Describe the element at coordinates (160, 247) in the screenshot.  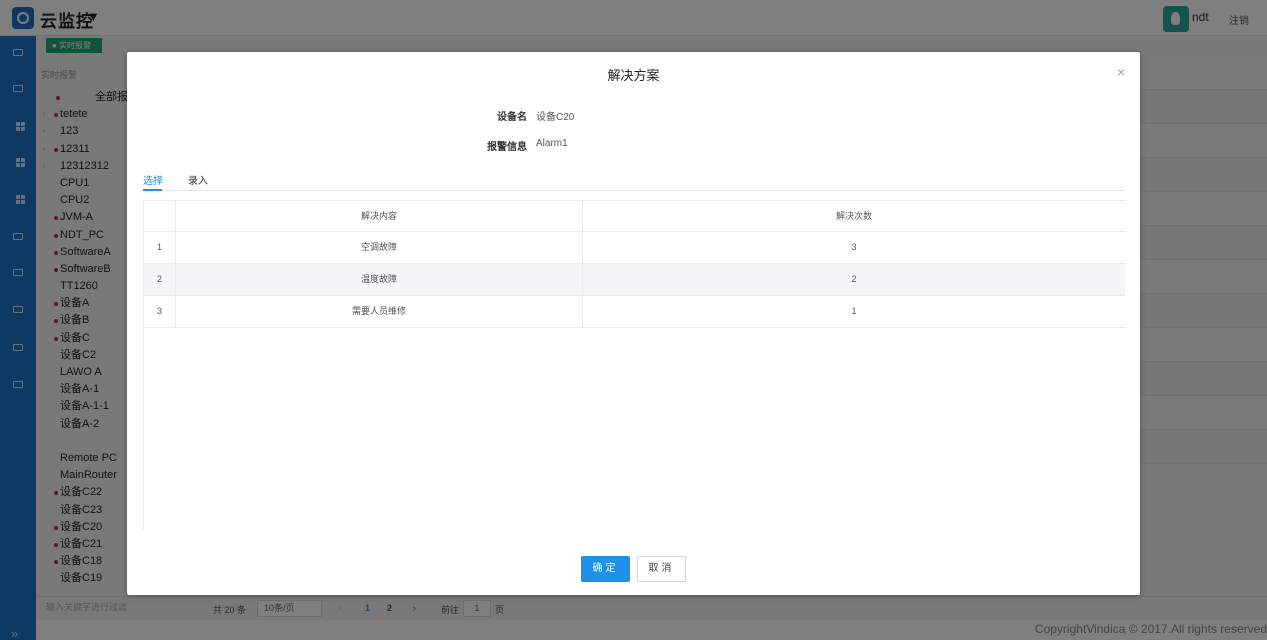
I see `row-index: 1` at that location.